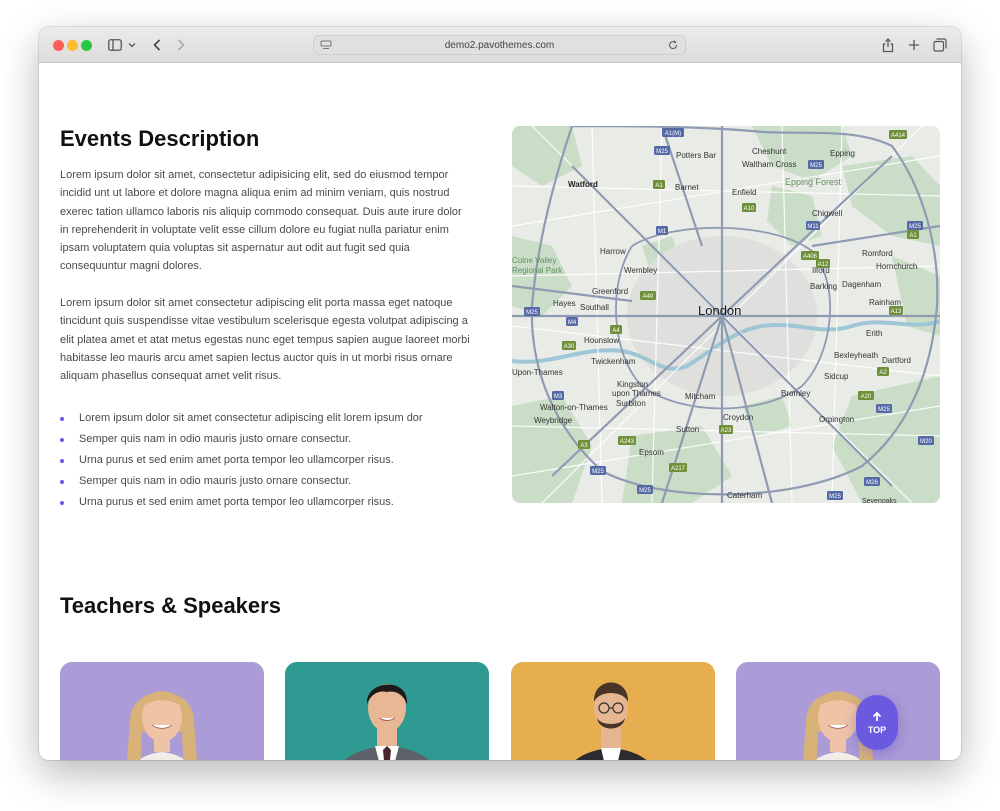  Describe the element at coordinates (326, 45) in the screenshot. I see `page-settings-icon` at that location.